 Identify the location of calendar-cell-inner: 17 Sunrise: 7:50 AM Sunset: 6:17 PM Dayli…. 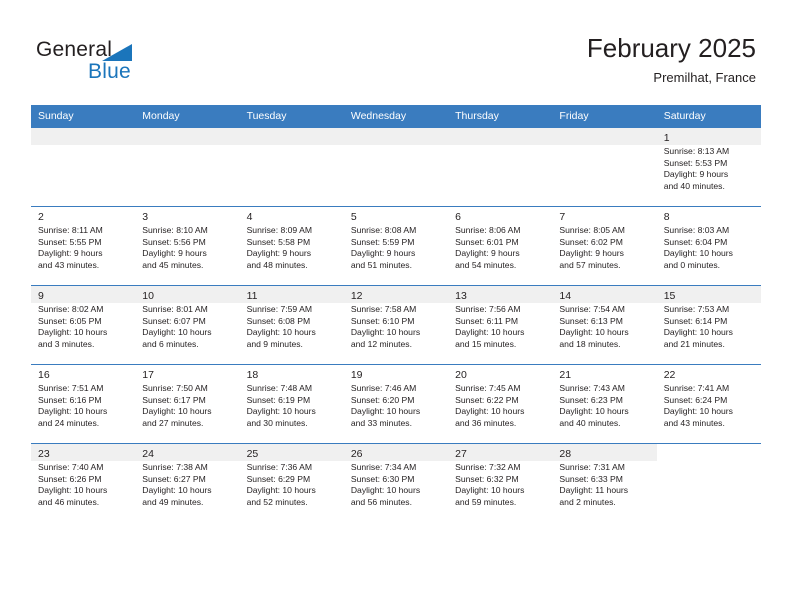
(187, 404).